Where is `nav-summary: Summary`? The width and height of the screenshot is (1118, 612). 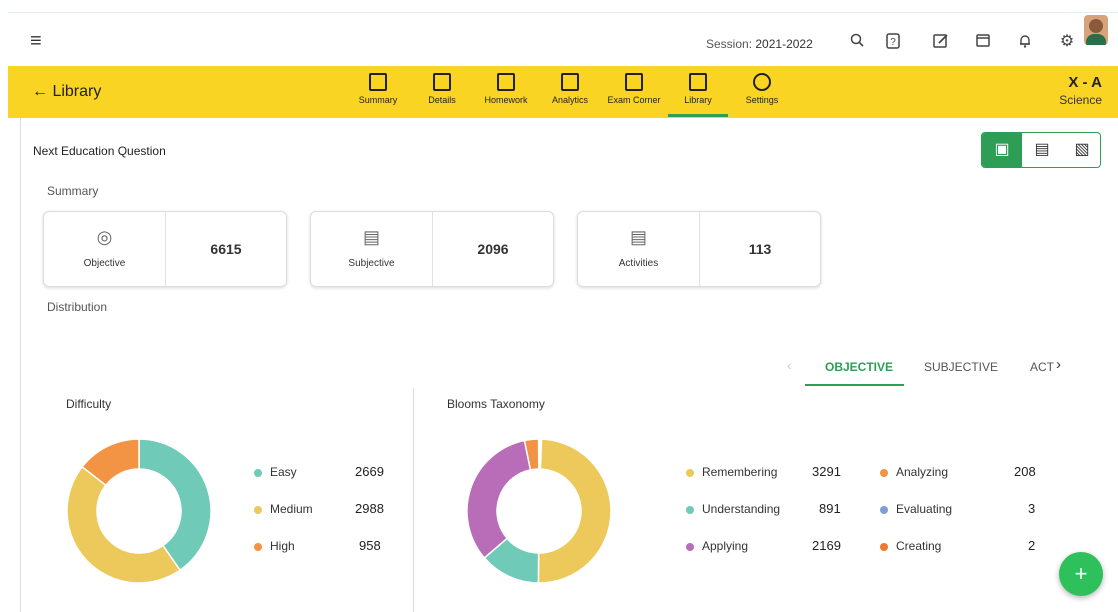 nav-summary: Summary is located at coordinates (378, 89).